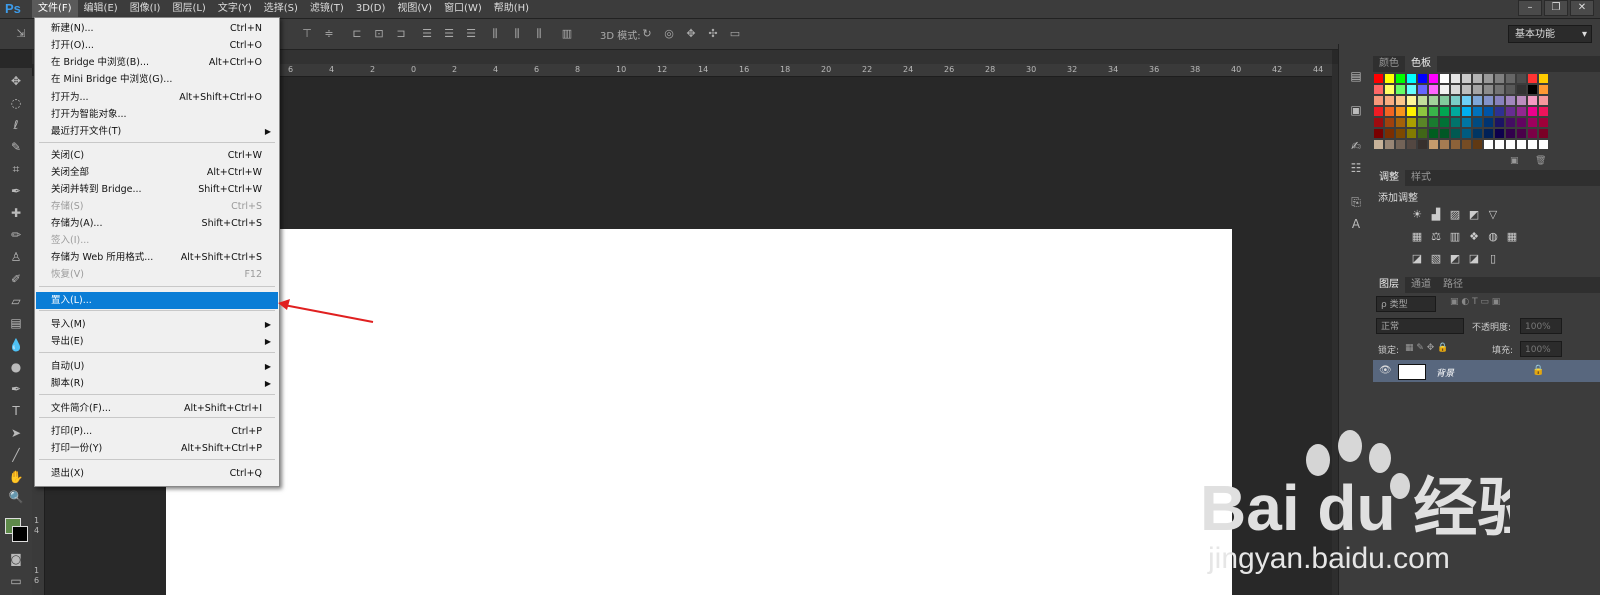 The height and width of the screenshot is (595, 1600). I want to click on pen-tool-icon: ✒, so click(16, 389).